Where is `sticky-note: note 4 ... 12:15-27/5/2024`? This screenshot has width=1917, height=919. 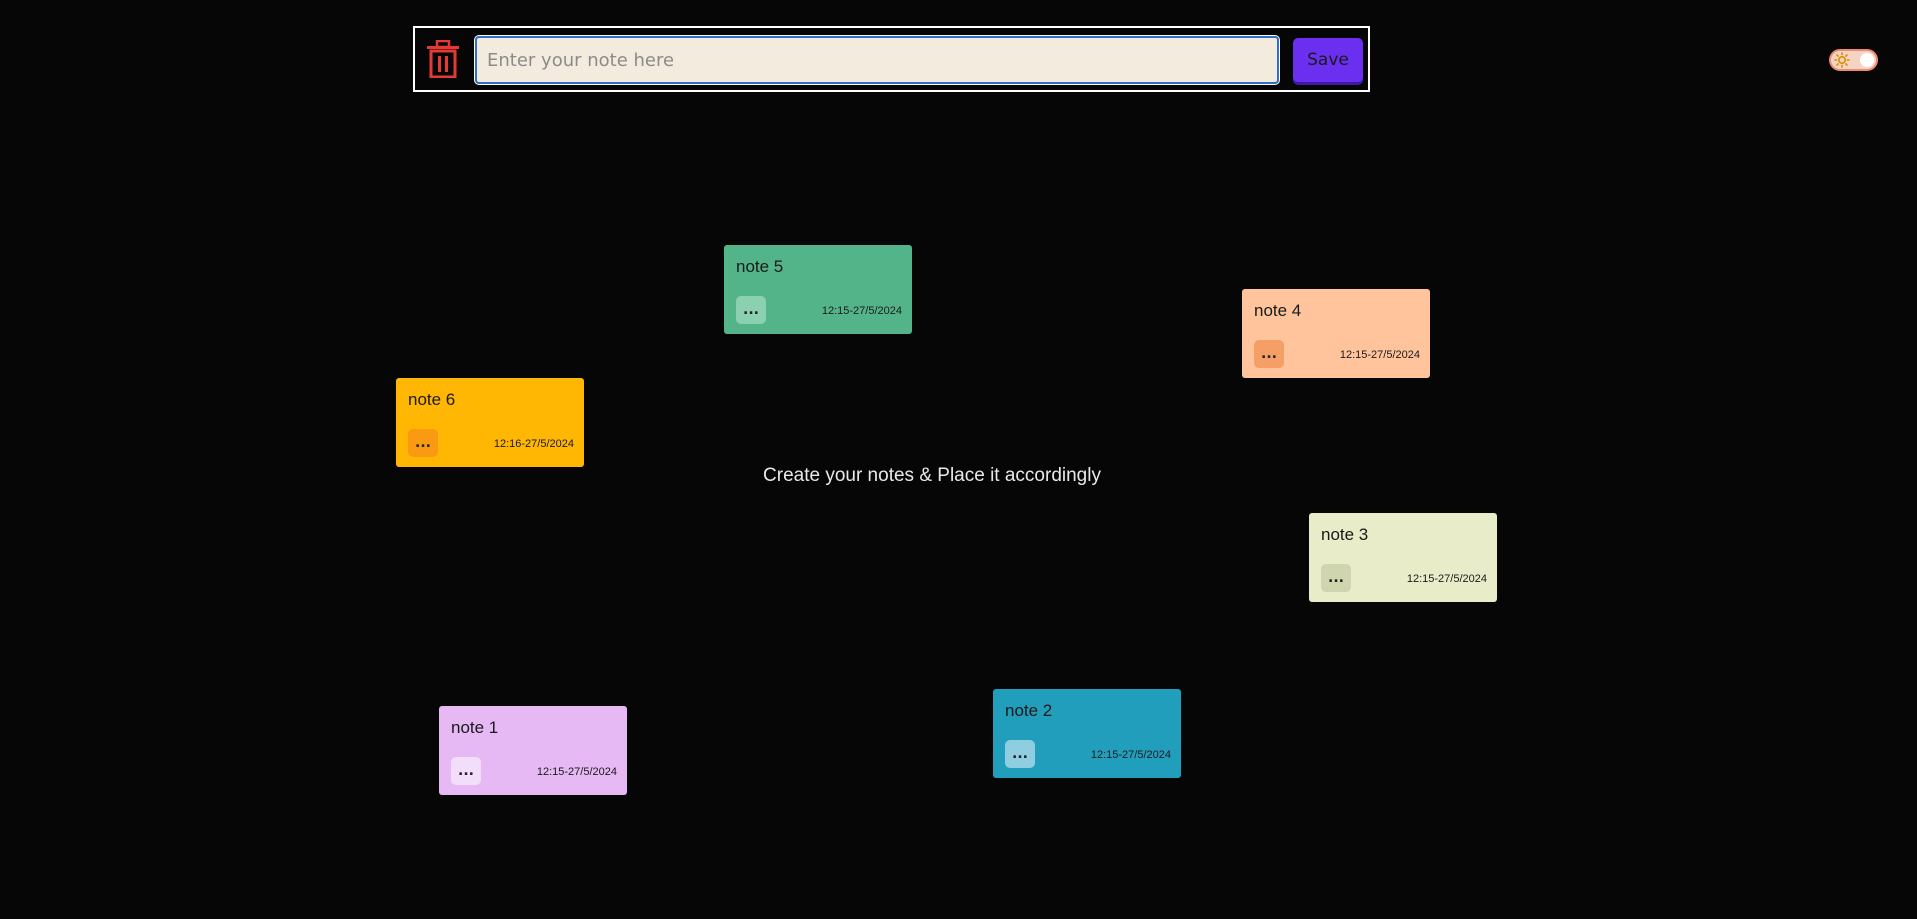 sticky-note: note 4 ... 12:15-27/5/2024 is located at coordinates (1336, 333).